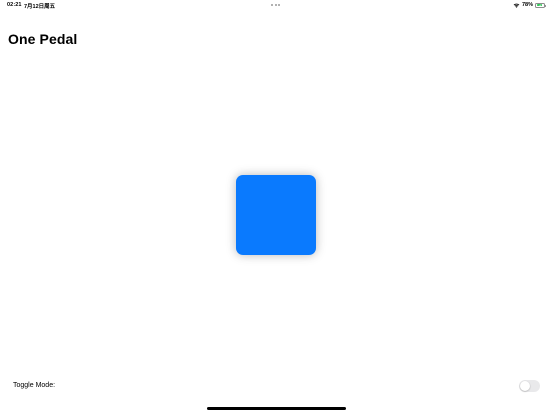 The width and height of the screenshot is (552, 414). Describe the element at coordinates (43, 39) in the screenshot. I see `page-title: One Pedal` at that location.